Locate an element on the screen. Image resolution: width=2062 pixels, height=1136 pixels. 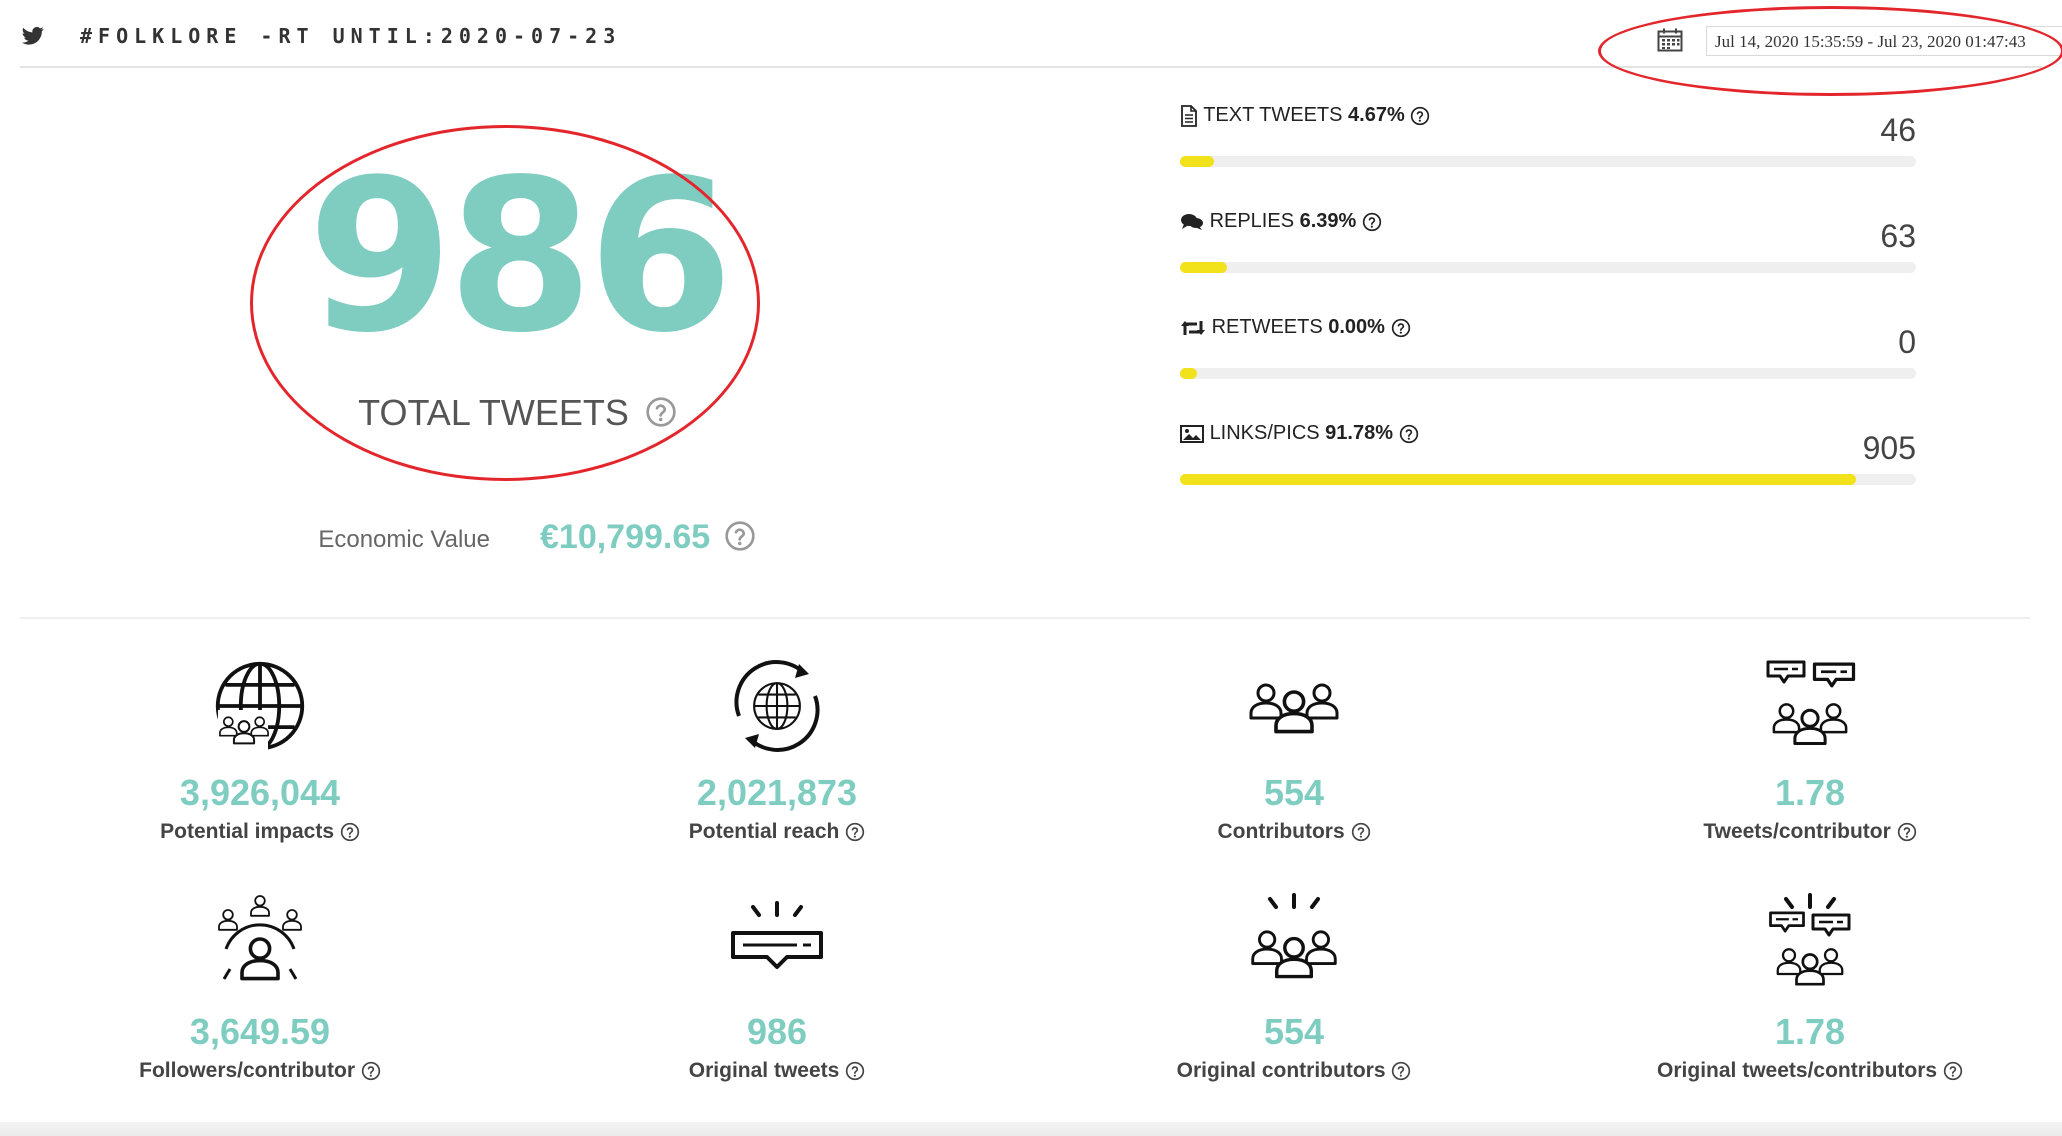
bar-label-text: TEXT TWEETS is located at coordinates (1273, 115).